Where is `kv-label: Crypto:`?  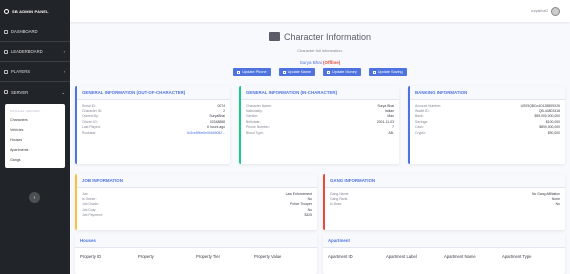
kv-label: Crypto: is located at coordinates (420, 132).